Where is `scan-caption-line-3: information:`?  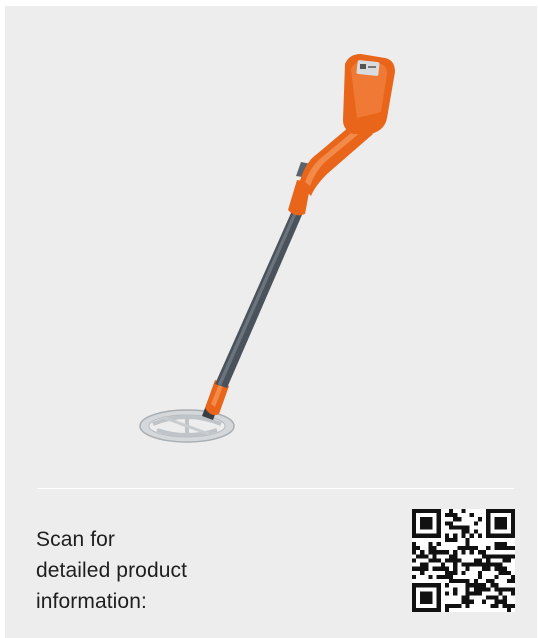
scan-caption-line-3: information: is located at coordinates (91, 601).